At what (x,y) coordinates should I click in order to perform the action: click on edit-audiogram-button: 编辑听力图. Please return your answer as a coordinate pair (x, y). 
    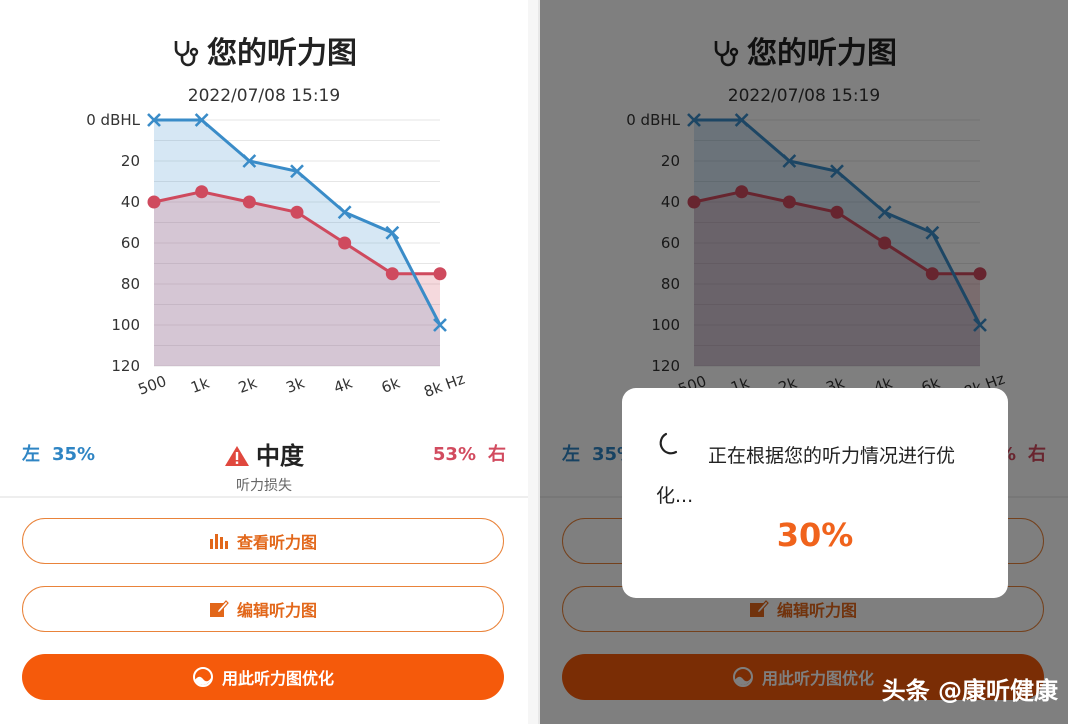
    Looking at the image, I should click on (263, 609).